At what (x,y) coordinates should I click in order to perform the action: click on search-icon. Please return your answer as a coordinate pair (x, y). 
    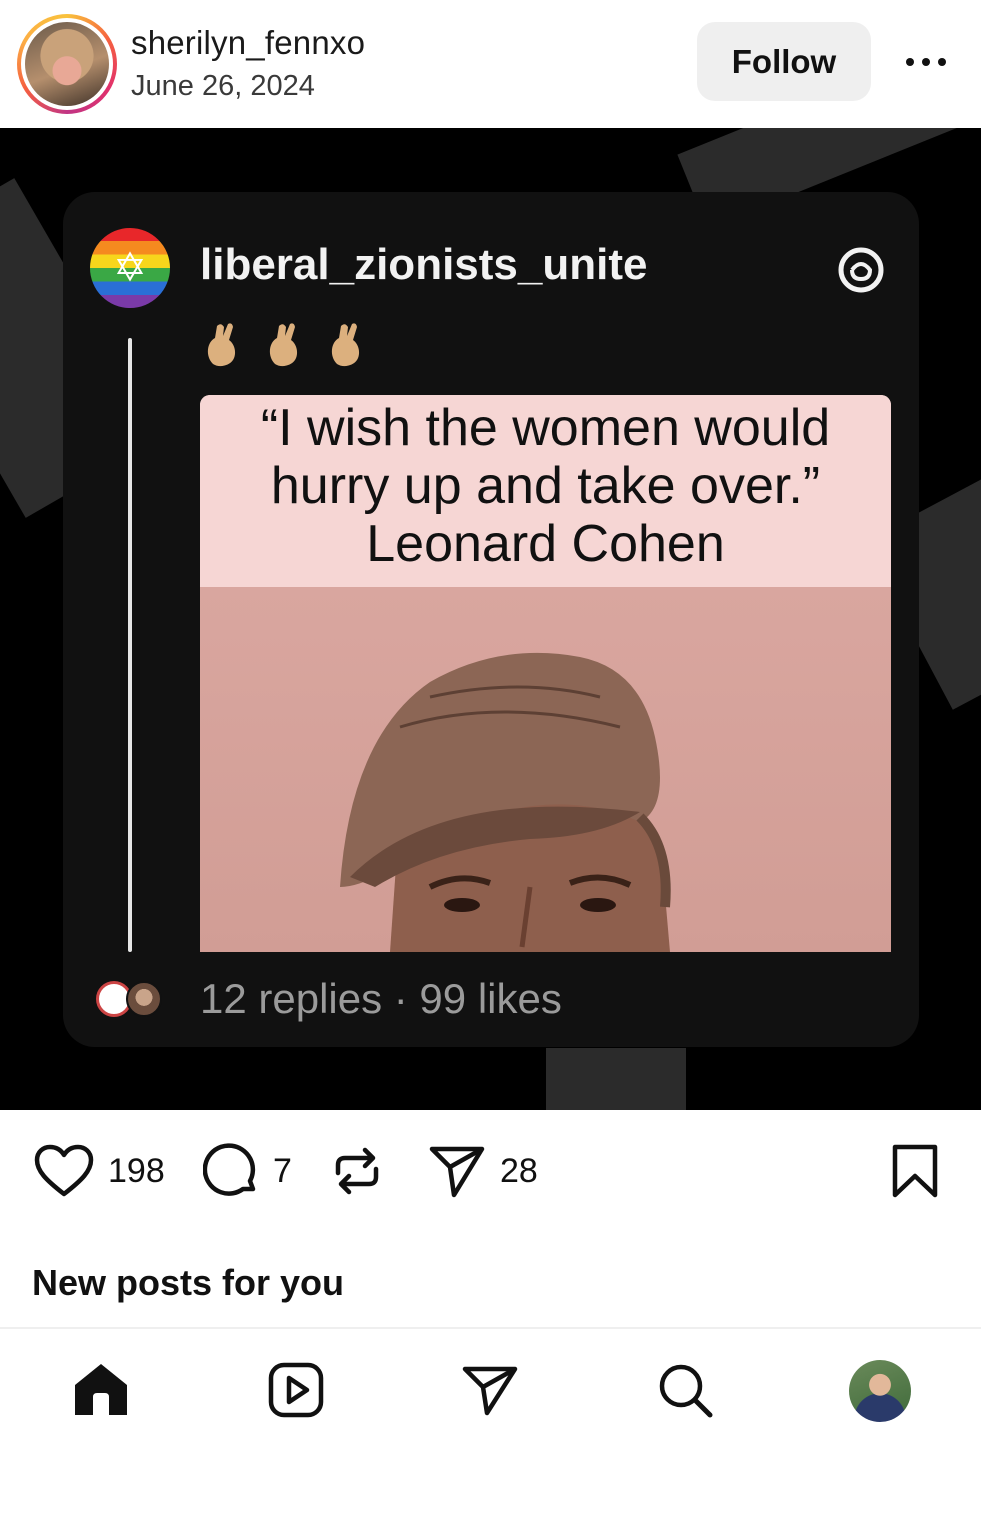
    Looking at the image, I should click on (686, 1391).